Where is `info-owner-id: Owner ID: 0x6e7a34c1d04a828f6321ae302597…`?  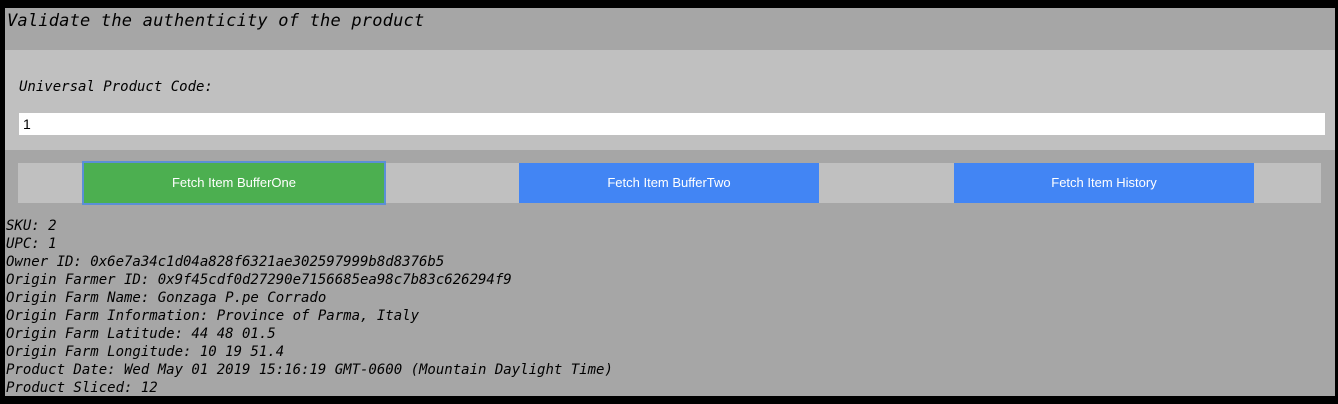
info-owner-id: Owner ID: 0x6e7a34c1d04a828f6321ae302597… is located at coordinates (225, 262).